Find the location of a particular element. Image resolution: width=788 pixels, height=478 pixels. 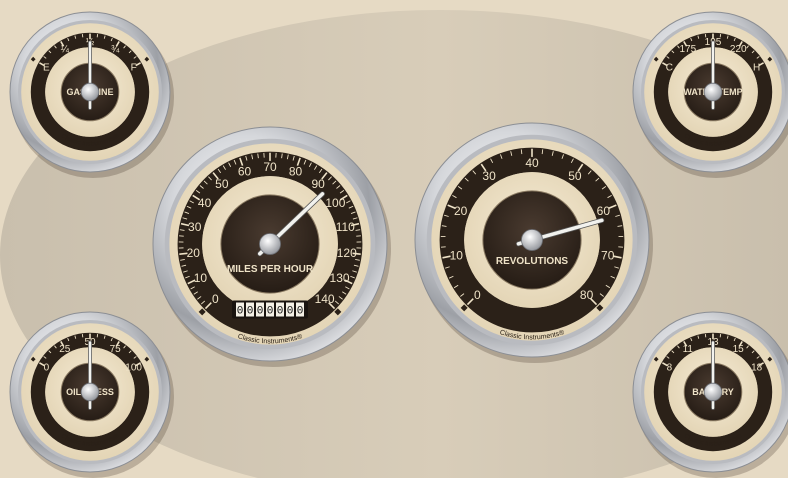

speedometer-tick-label: 0 is located at coordinates (215, 299).